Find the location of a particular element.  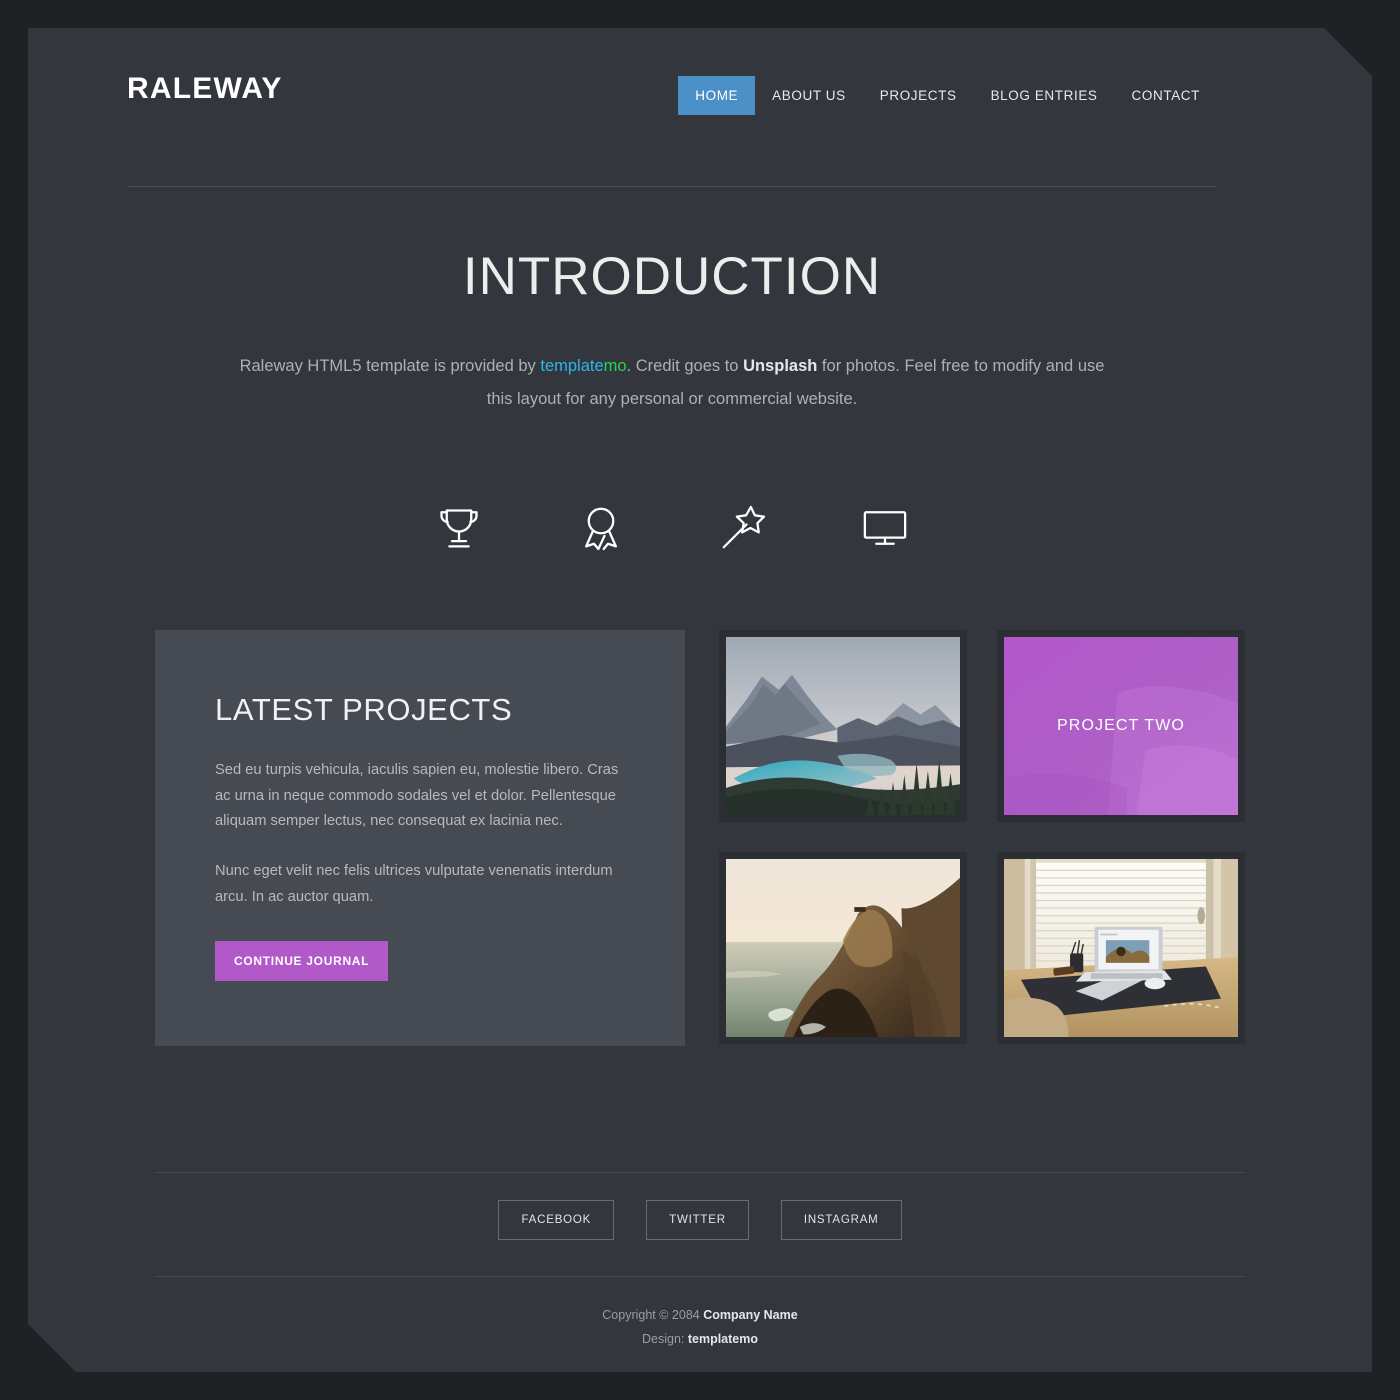

thumb-desk-laptop is located at coordinates (1121, 948).